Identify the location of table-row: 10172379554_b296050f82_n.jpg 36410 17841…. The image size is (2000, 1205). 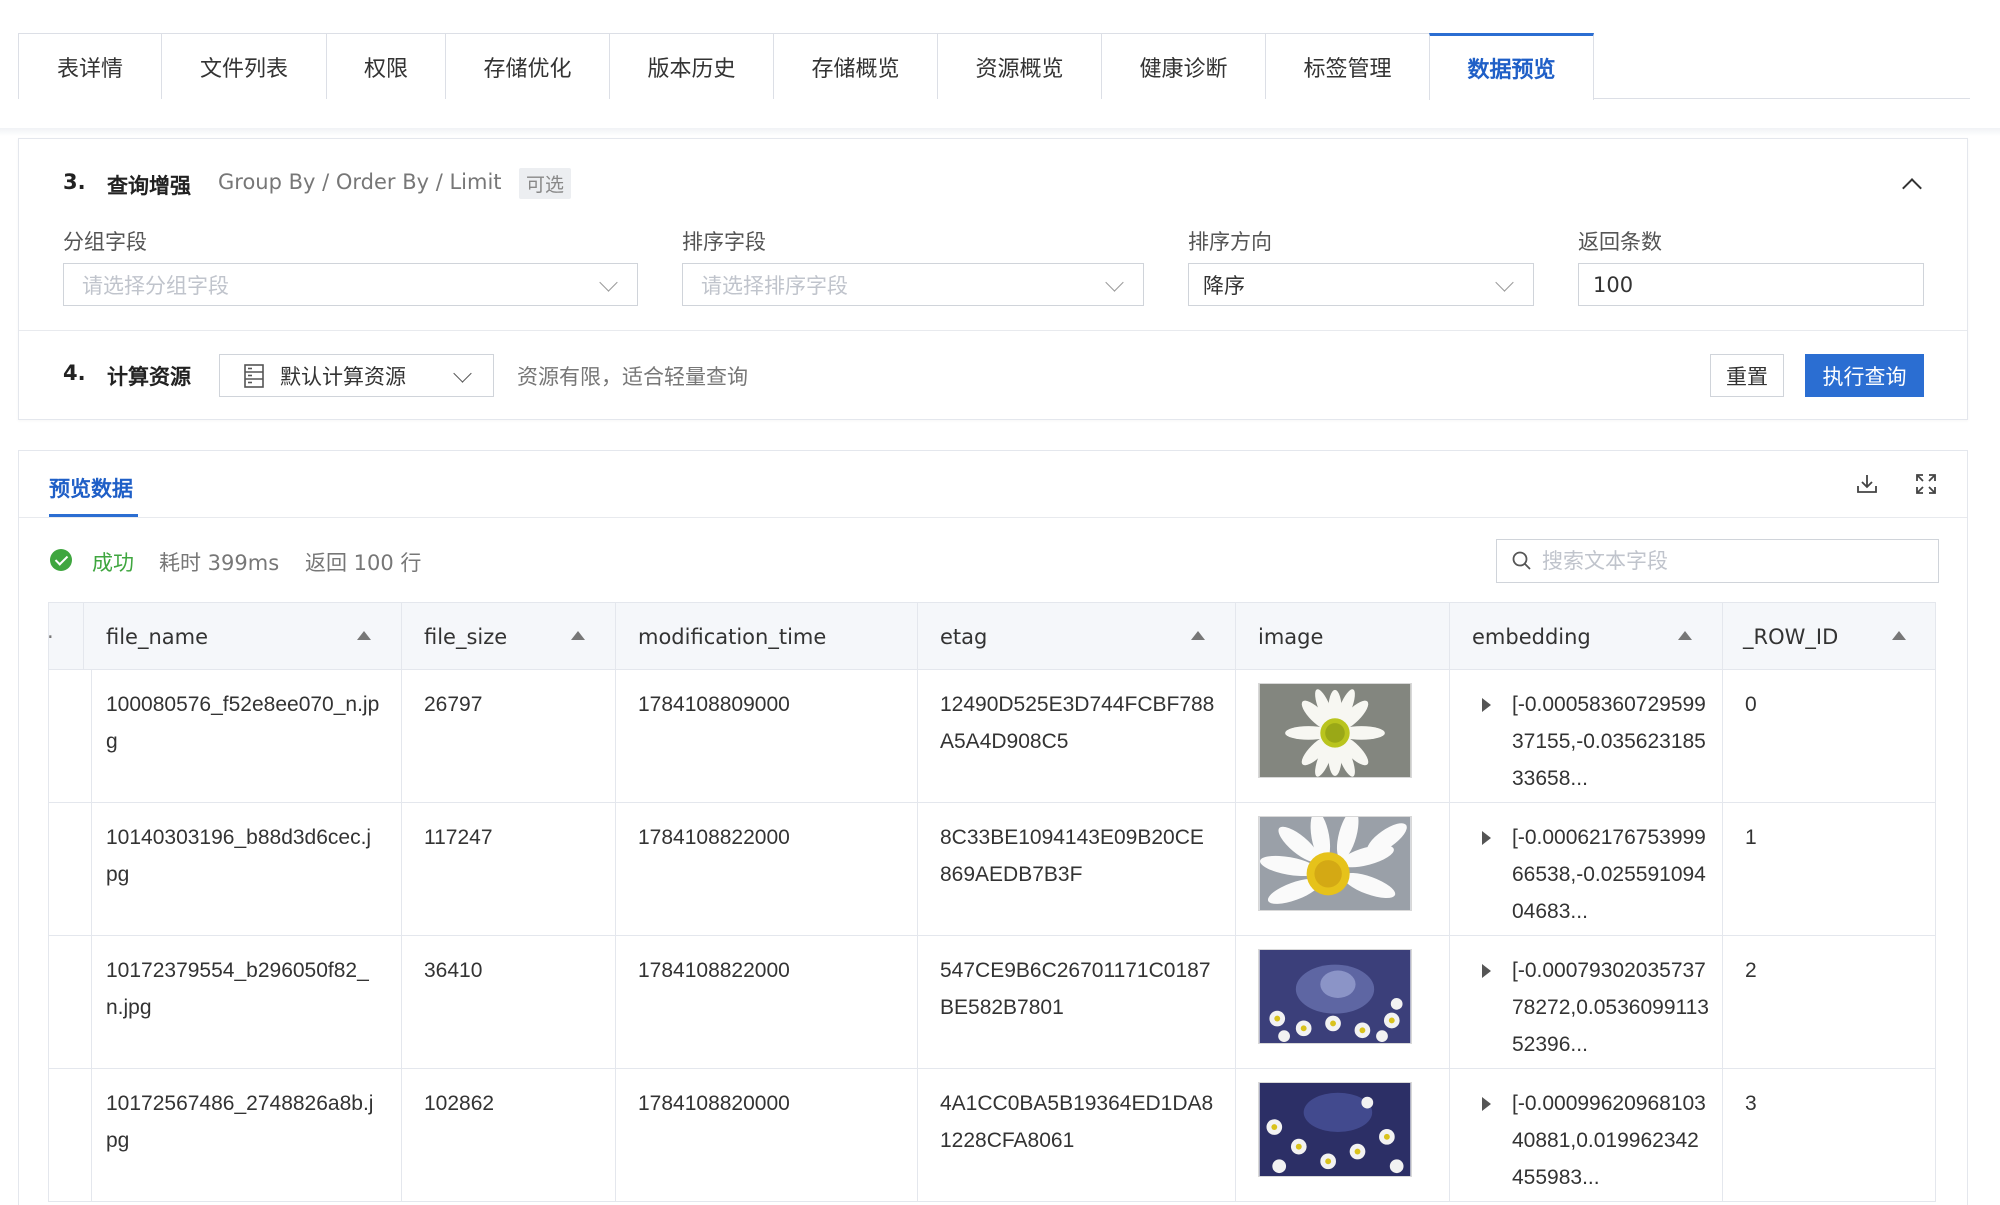
(992, 1002).